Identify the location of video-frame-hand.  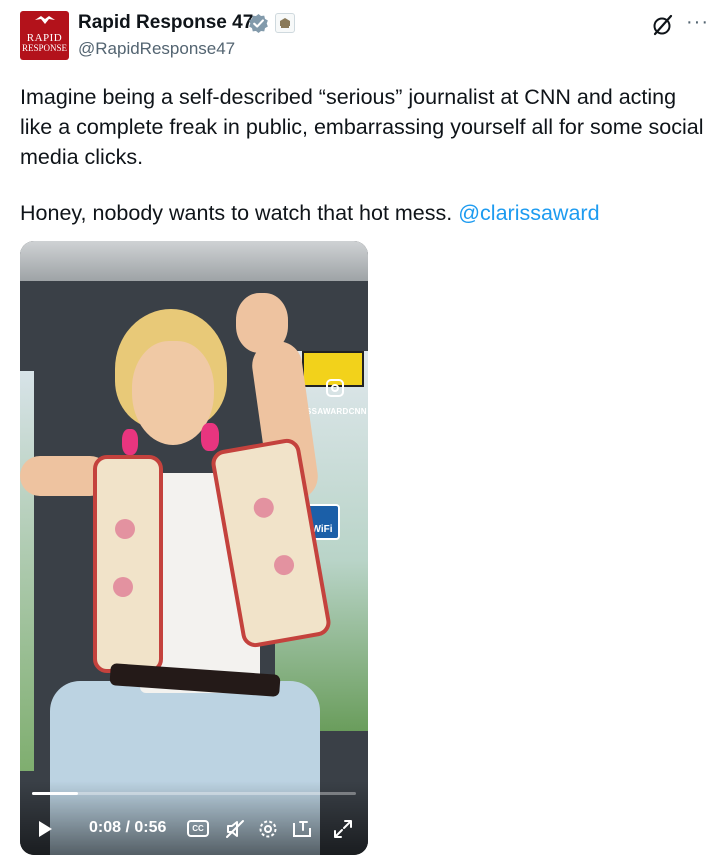
(262, 323).